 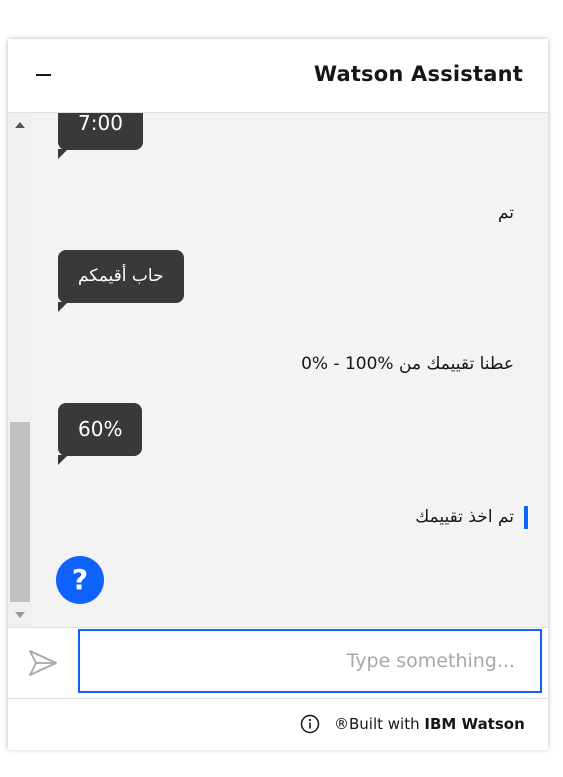 I want to click on help-button: ?, so click(x=80, y=580).